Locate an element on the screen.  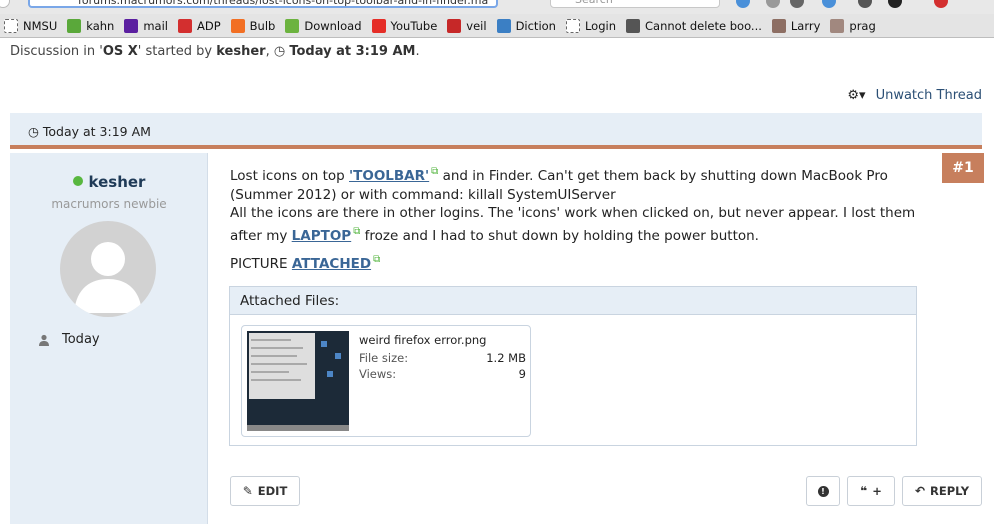
thumbnail-window-image is located at coordinates (282, 366).